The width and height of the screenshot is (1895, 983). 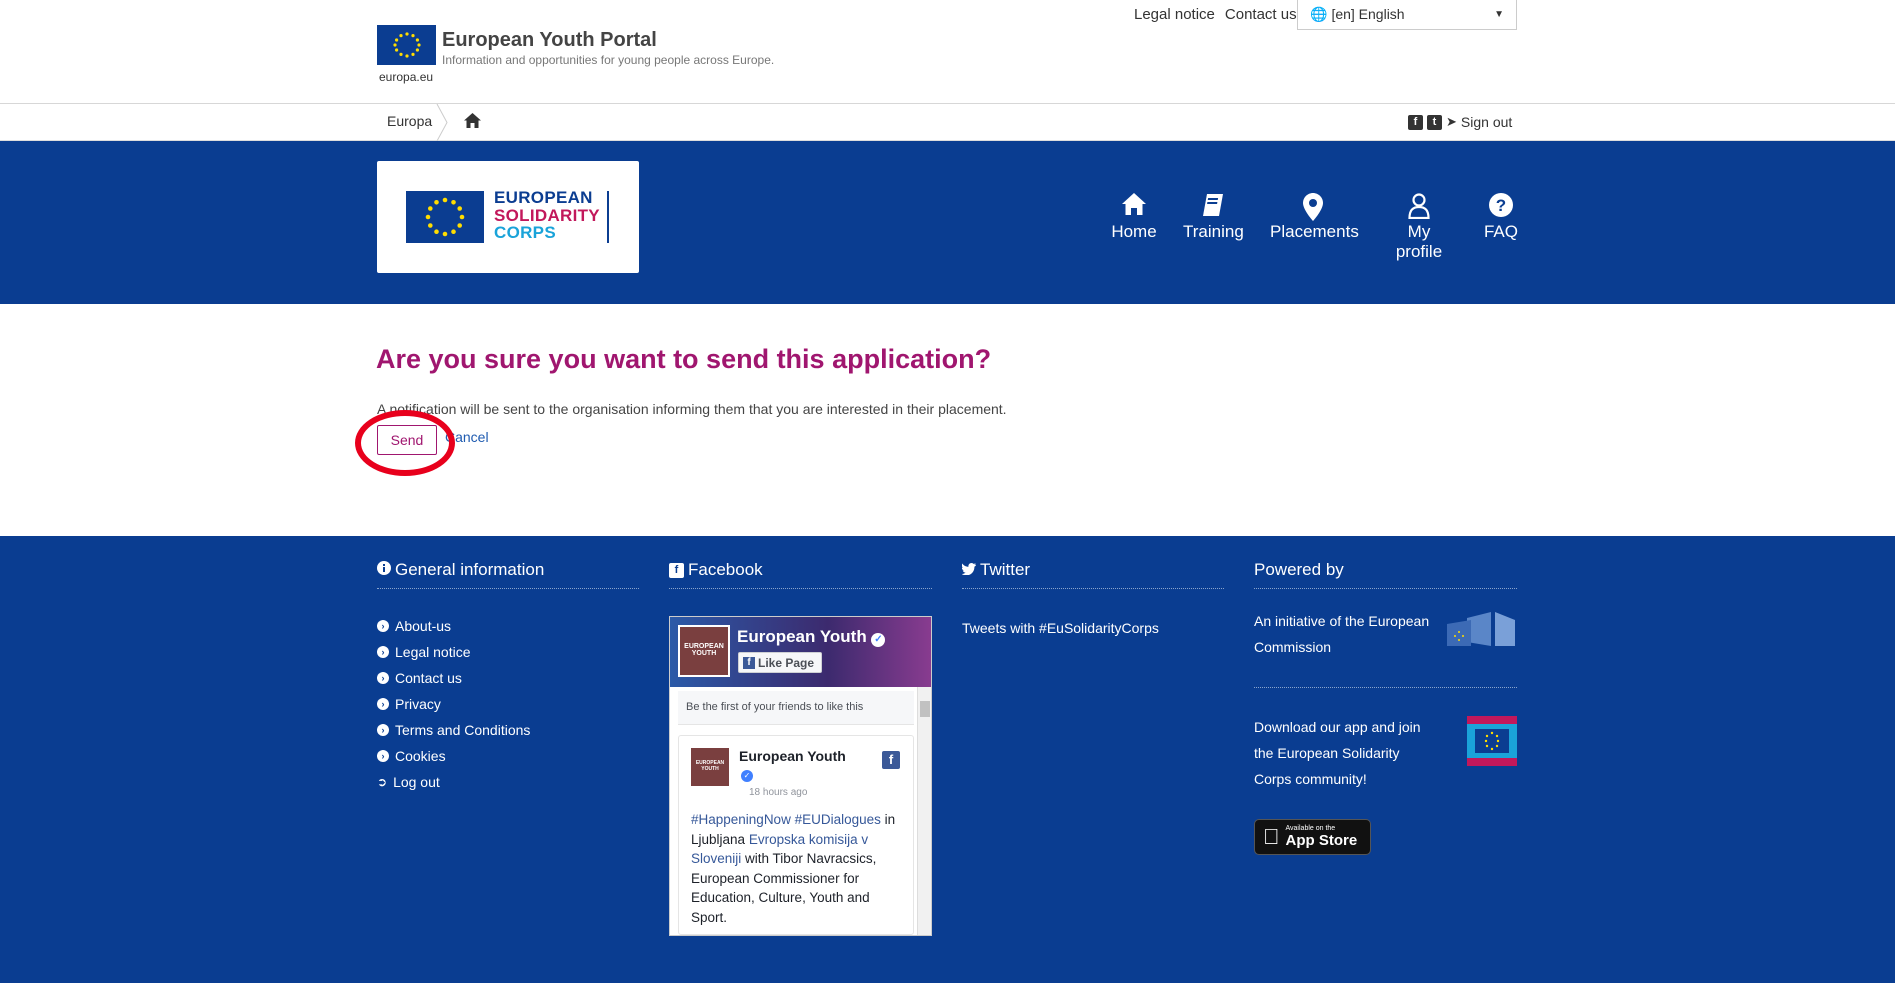 I want to click on nav-faq-label: FAQ, so click(x=1500, y=231).